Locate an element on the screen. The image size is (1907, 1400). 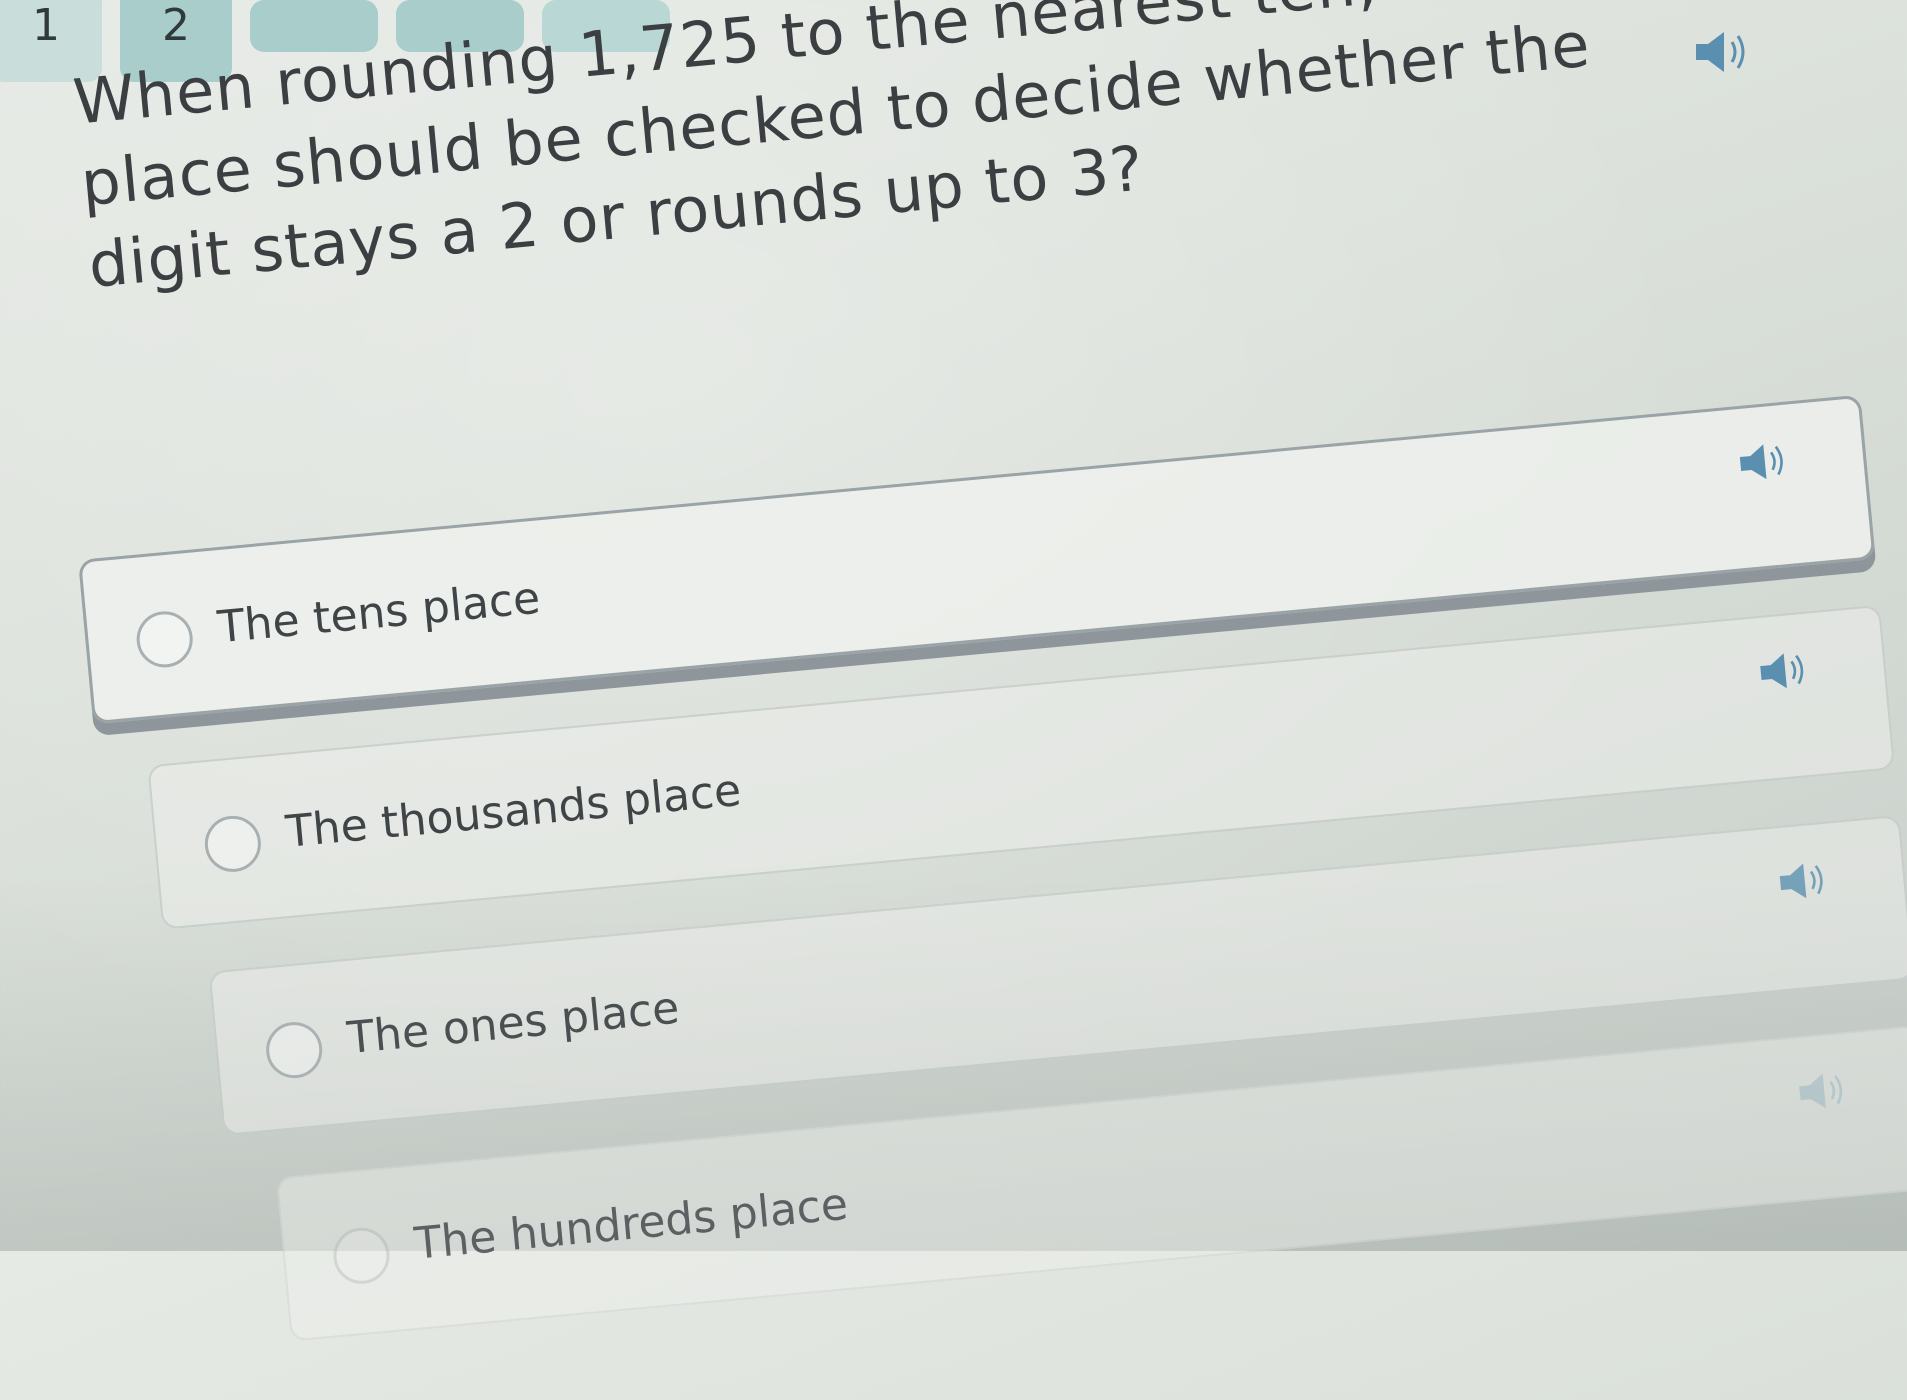
option-label: The hundreds place is located at coordinates (631, 1224).